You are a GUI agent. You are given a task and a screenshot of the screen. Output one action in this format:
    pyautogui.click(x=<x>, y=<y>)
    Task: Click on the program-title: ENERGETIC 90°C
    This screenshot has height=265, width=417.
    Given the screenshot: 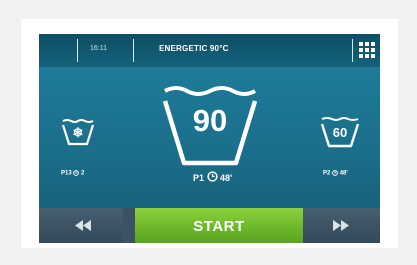 What is the action you would take?
    pyautogui.click(x=194, y=48)
    